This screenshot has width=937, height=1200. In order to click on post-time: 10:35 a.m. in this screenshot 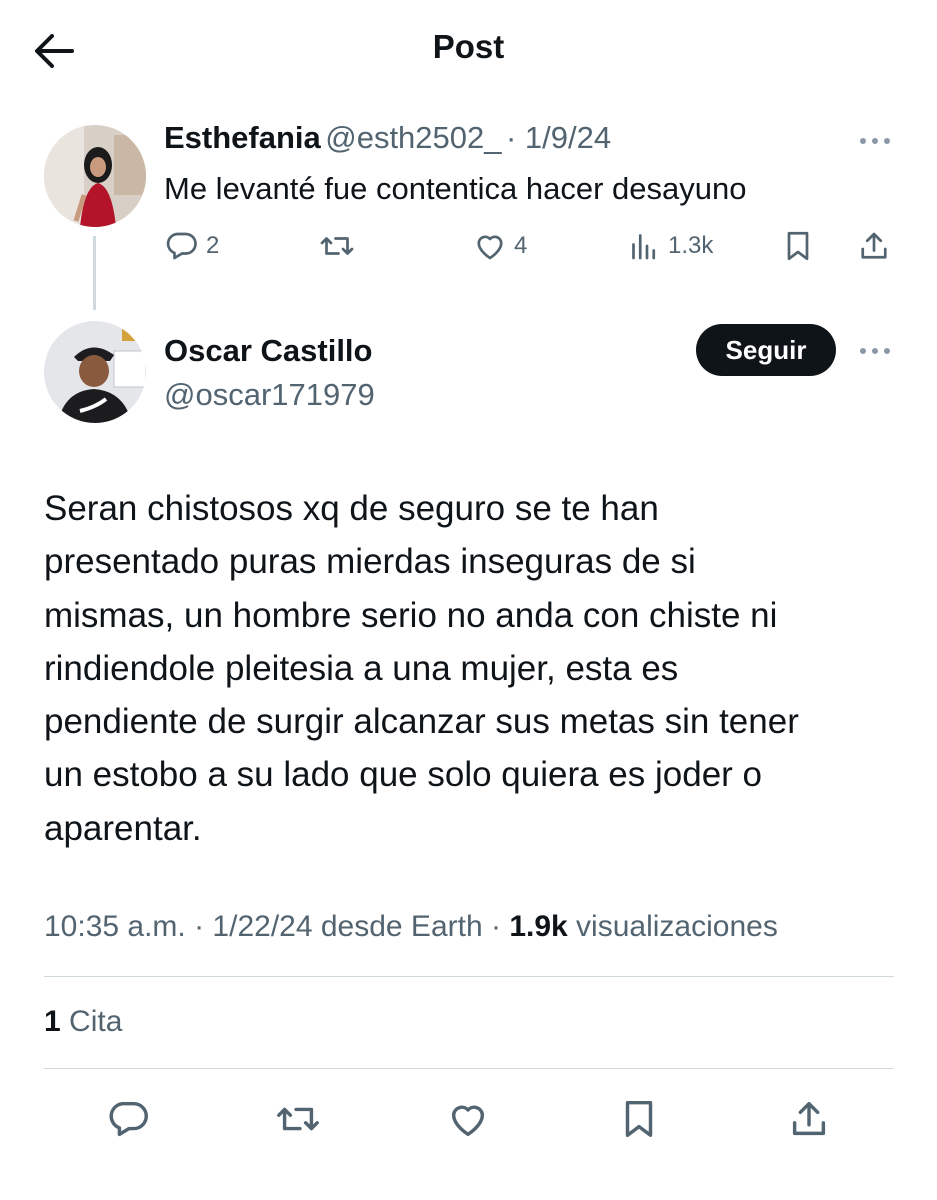, I will do `click(115, 926)`.